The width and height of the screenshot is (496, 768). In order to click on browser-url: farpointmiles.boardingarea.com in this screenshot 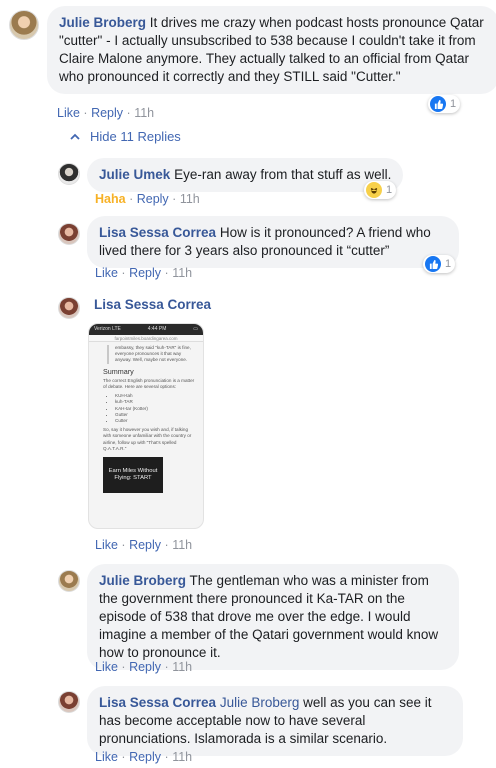, I will do `click(146, 338)`.